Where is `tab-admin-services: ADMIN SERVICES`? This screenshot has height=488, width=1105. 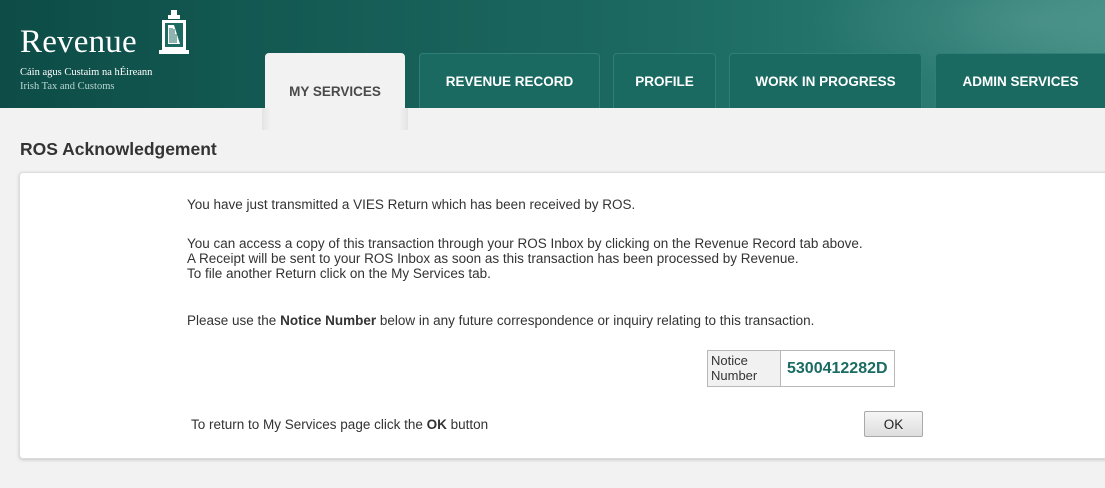
tab-admin-services: ADMIN SERVICES is located at coordinates (1020, 80).